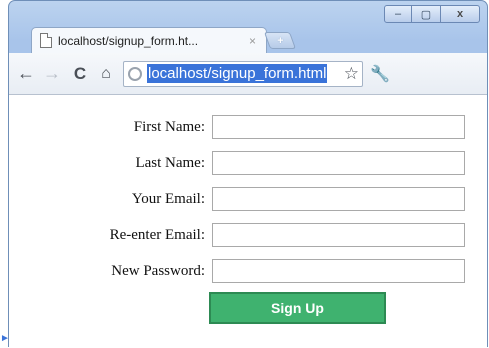 This screenshot has height=348, width=489. What do you see at coordinates (170, 163) in the screenshot?
I see `last-name-label: Last Name:` at bounding box center [170, 163].